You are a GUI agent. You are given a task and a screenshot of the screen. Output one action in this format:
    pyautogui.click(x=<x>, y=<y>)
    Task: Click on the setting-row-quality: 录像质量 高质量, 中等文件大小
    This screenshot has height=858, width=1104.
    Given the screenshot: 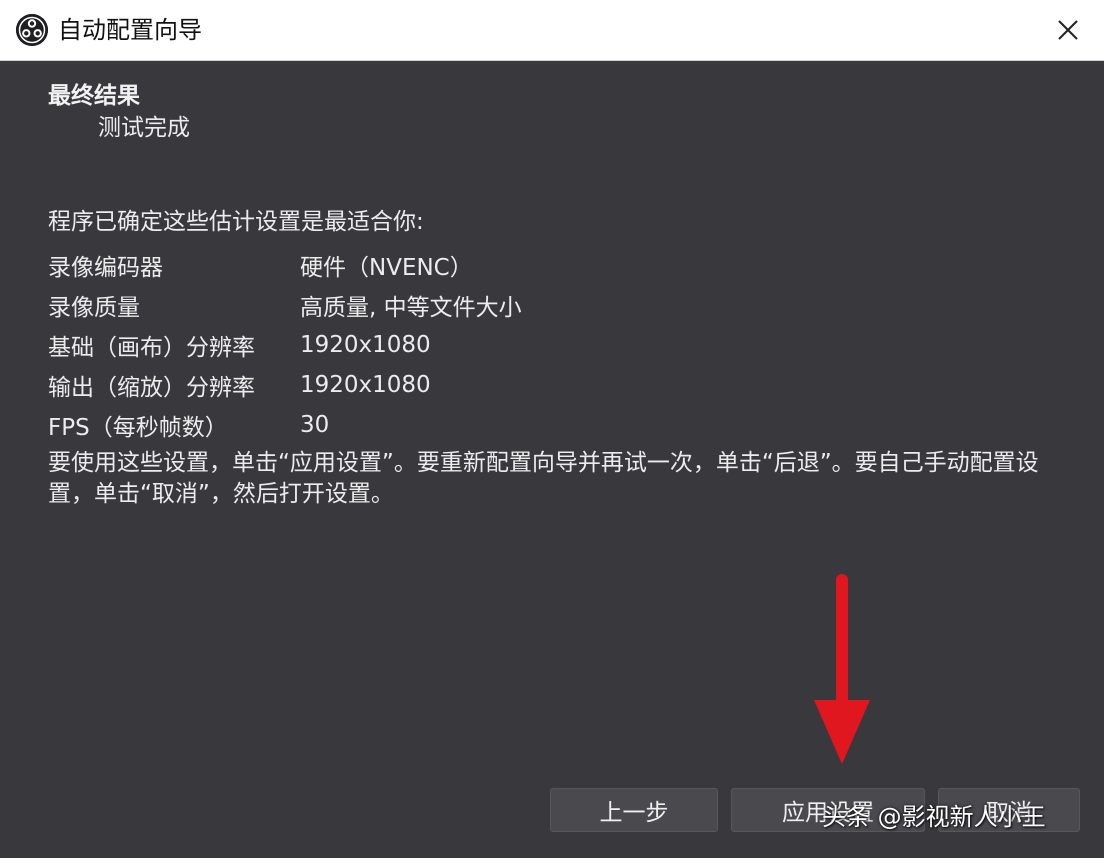 What is the action you would take?
    pyautogui.click(x=553, y=305)
    